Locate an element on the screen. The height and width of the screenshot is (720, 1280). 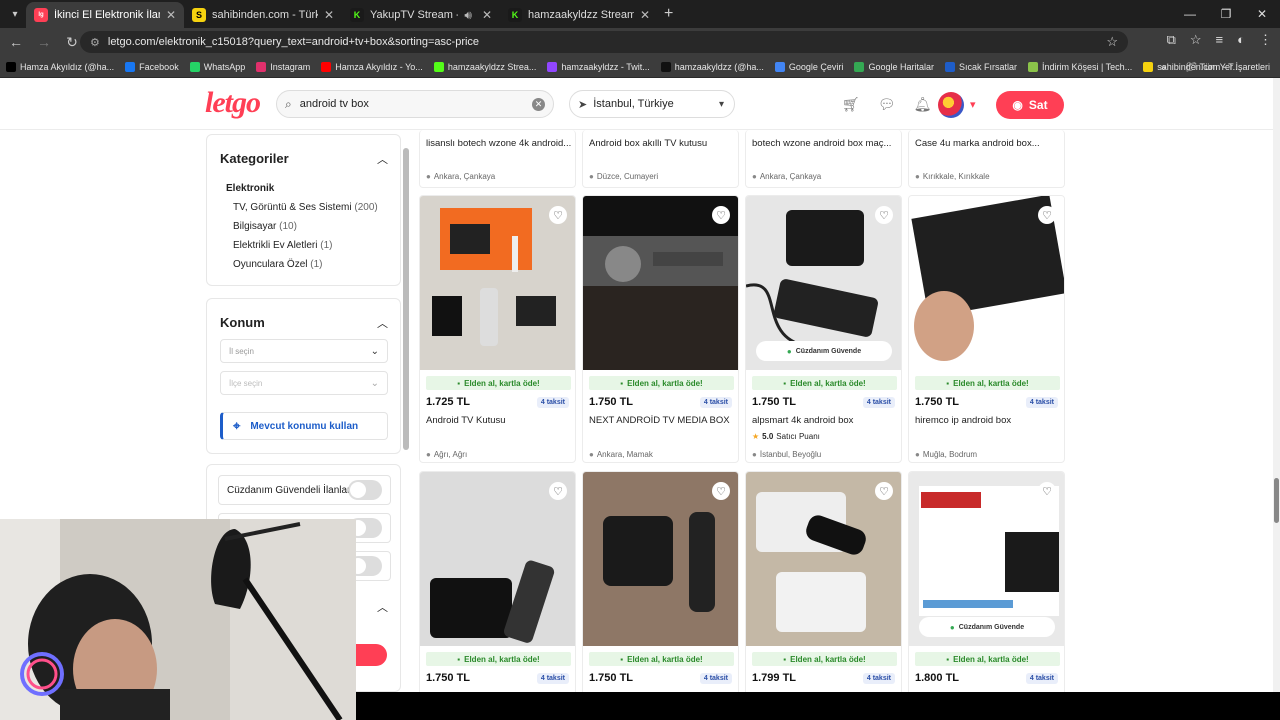
installment-badge: 4 taksit is located at coordinates (552, 402).